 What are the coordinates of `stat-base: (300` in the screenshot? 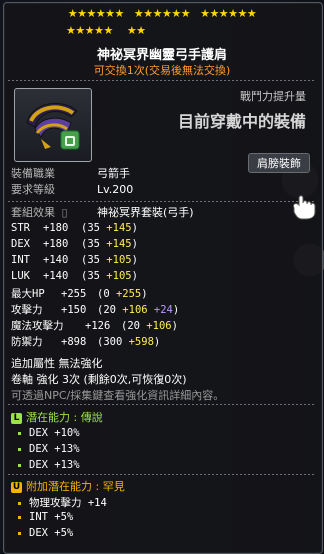 It's located at (113, 342).